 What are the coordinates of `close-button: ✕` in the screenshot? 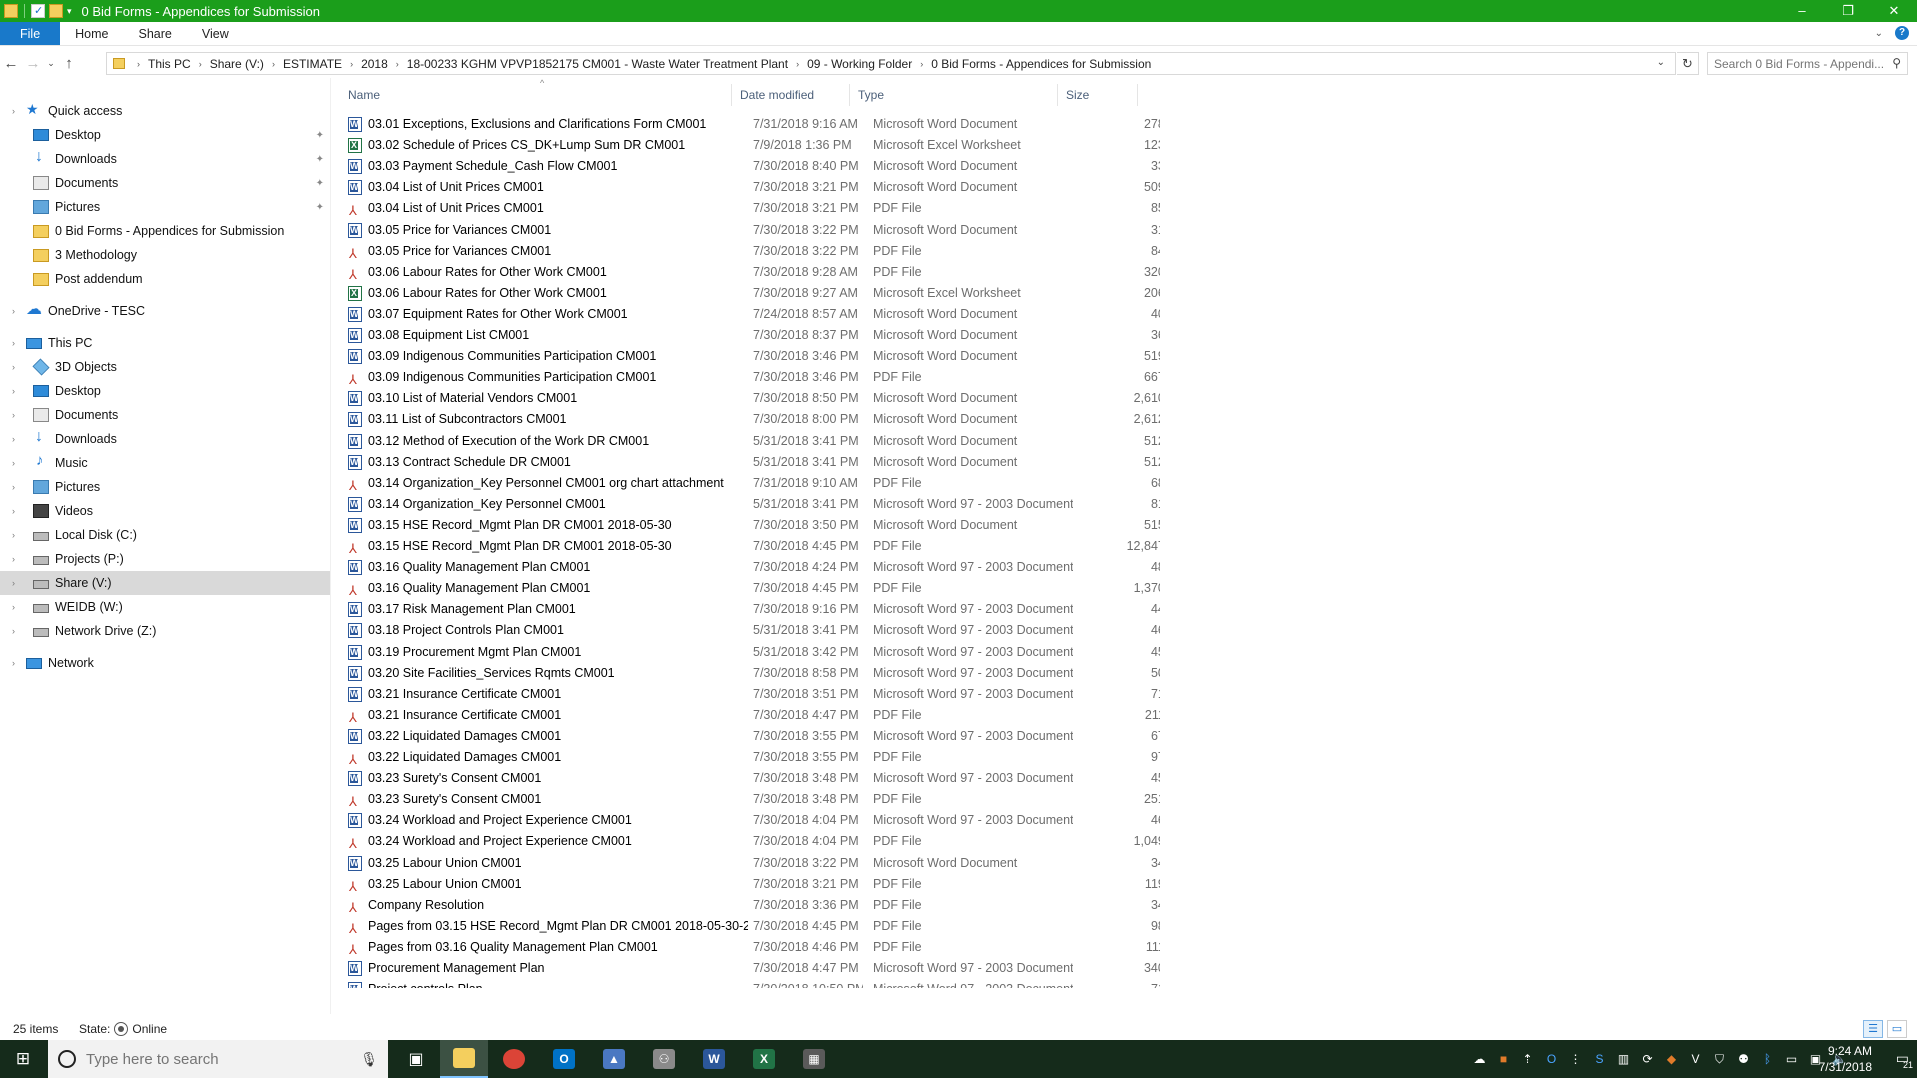 It's located at (1894, 11).